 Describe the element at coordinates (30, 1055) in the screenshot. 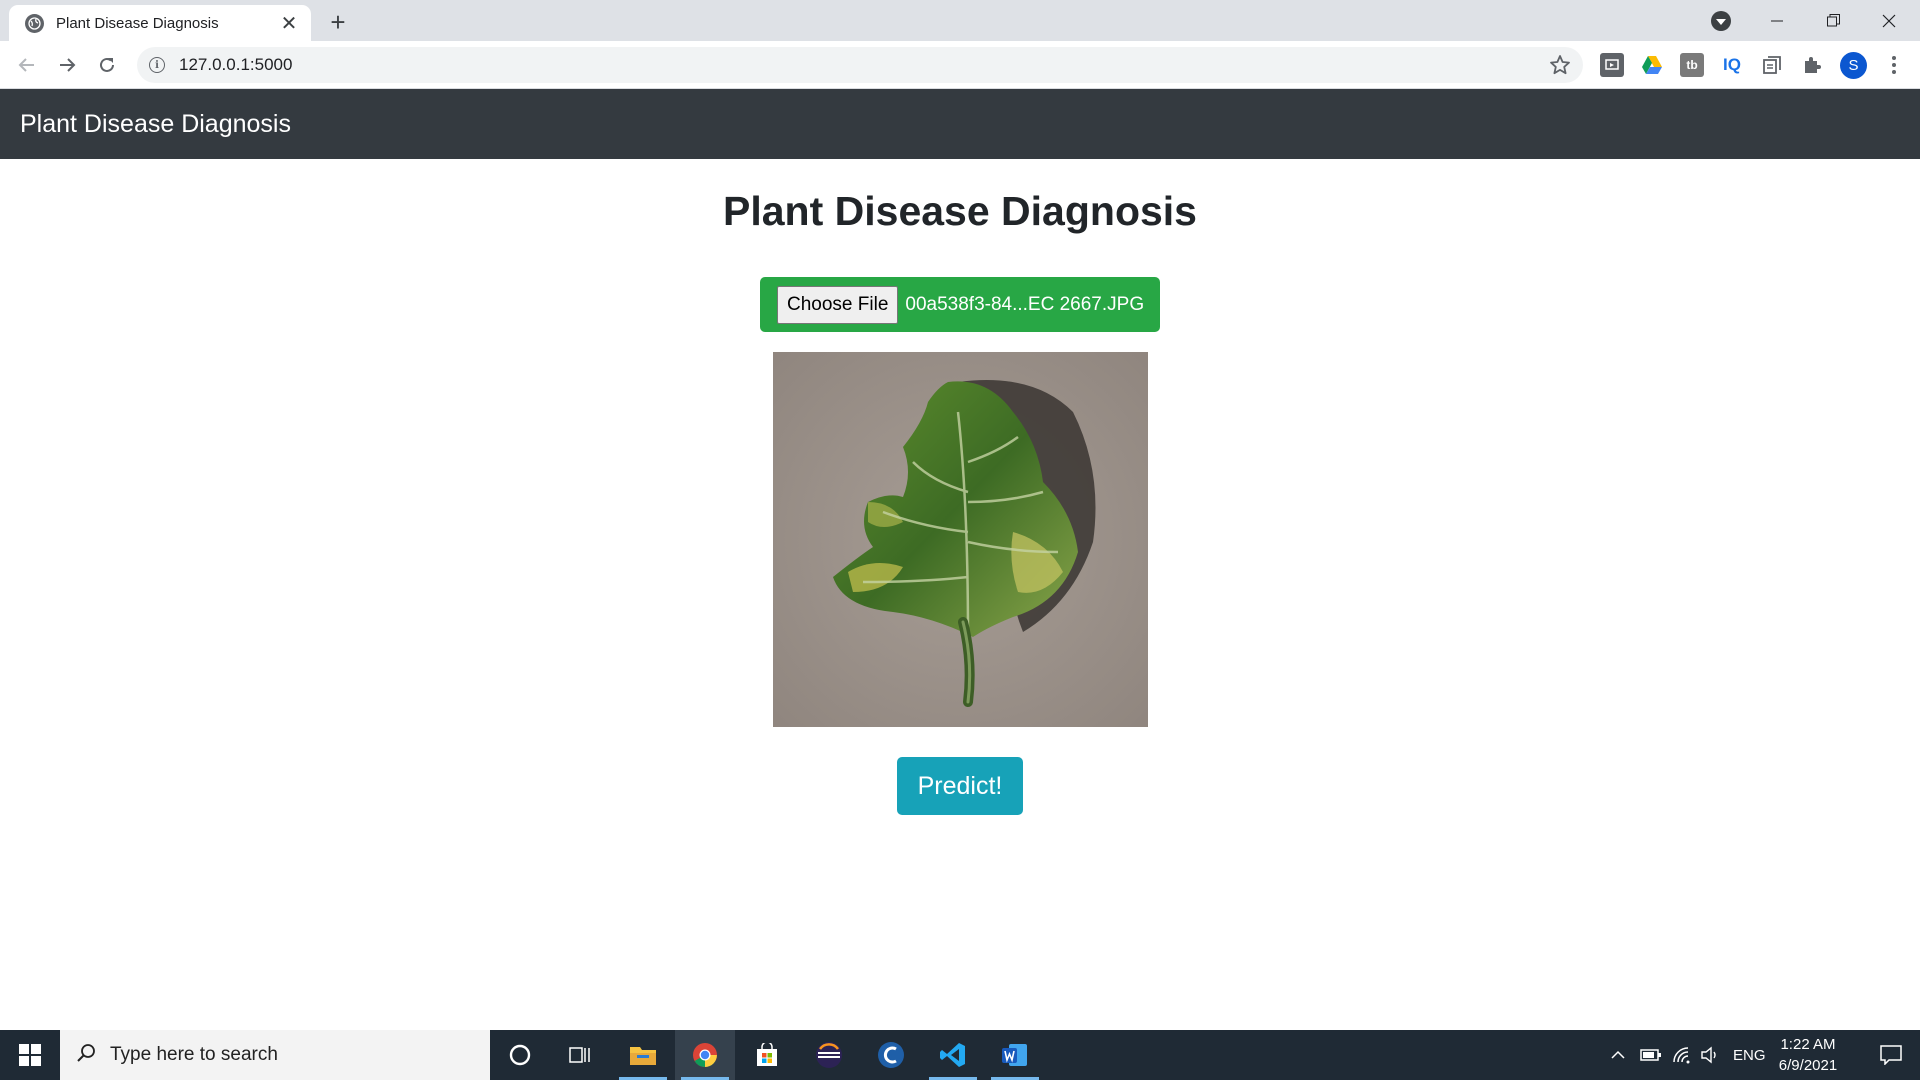

I see `windows-start-icon` at that location.